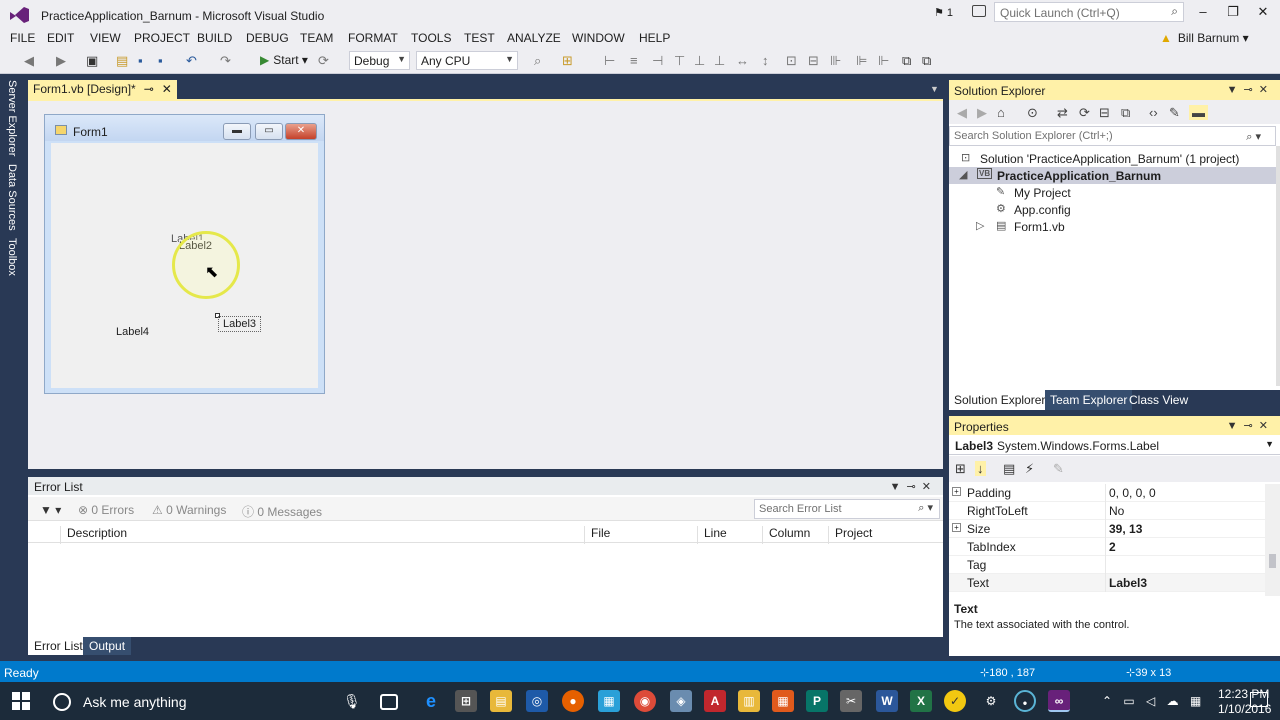  Describe the element at coordinates (12, 118) in the screenshot. I see `server-explorer-tab: Server Explorer` at that location.